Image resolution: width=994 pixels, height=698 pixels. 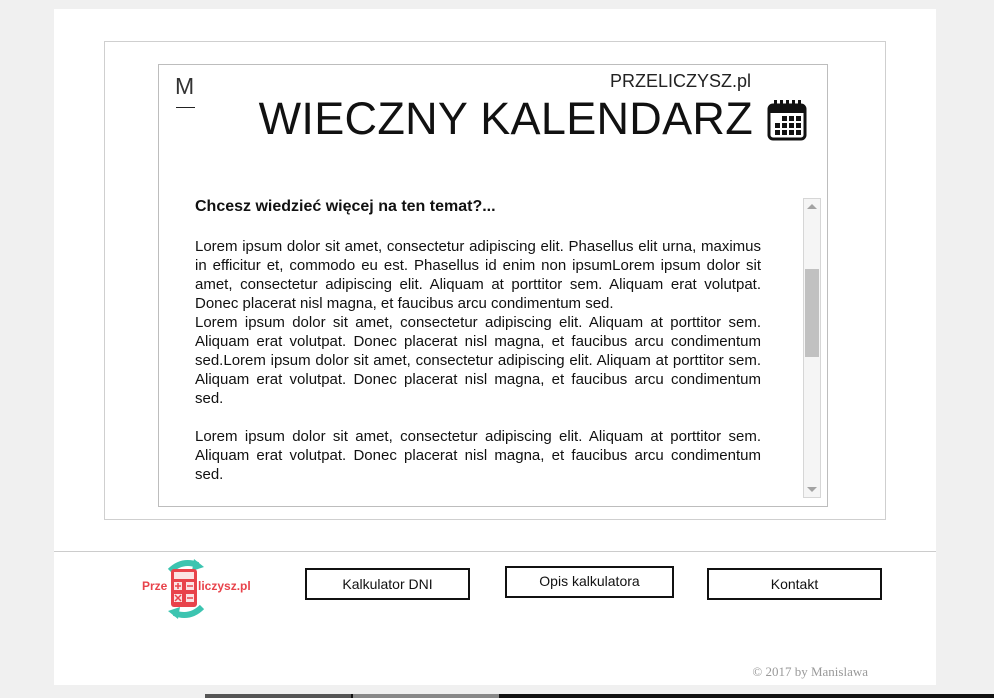 I want to click on brand-name: PRZELICZYSZ.pl, so click(x=680, y=81).